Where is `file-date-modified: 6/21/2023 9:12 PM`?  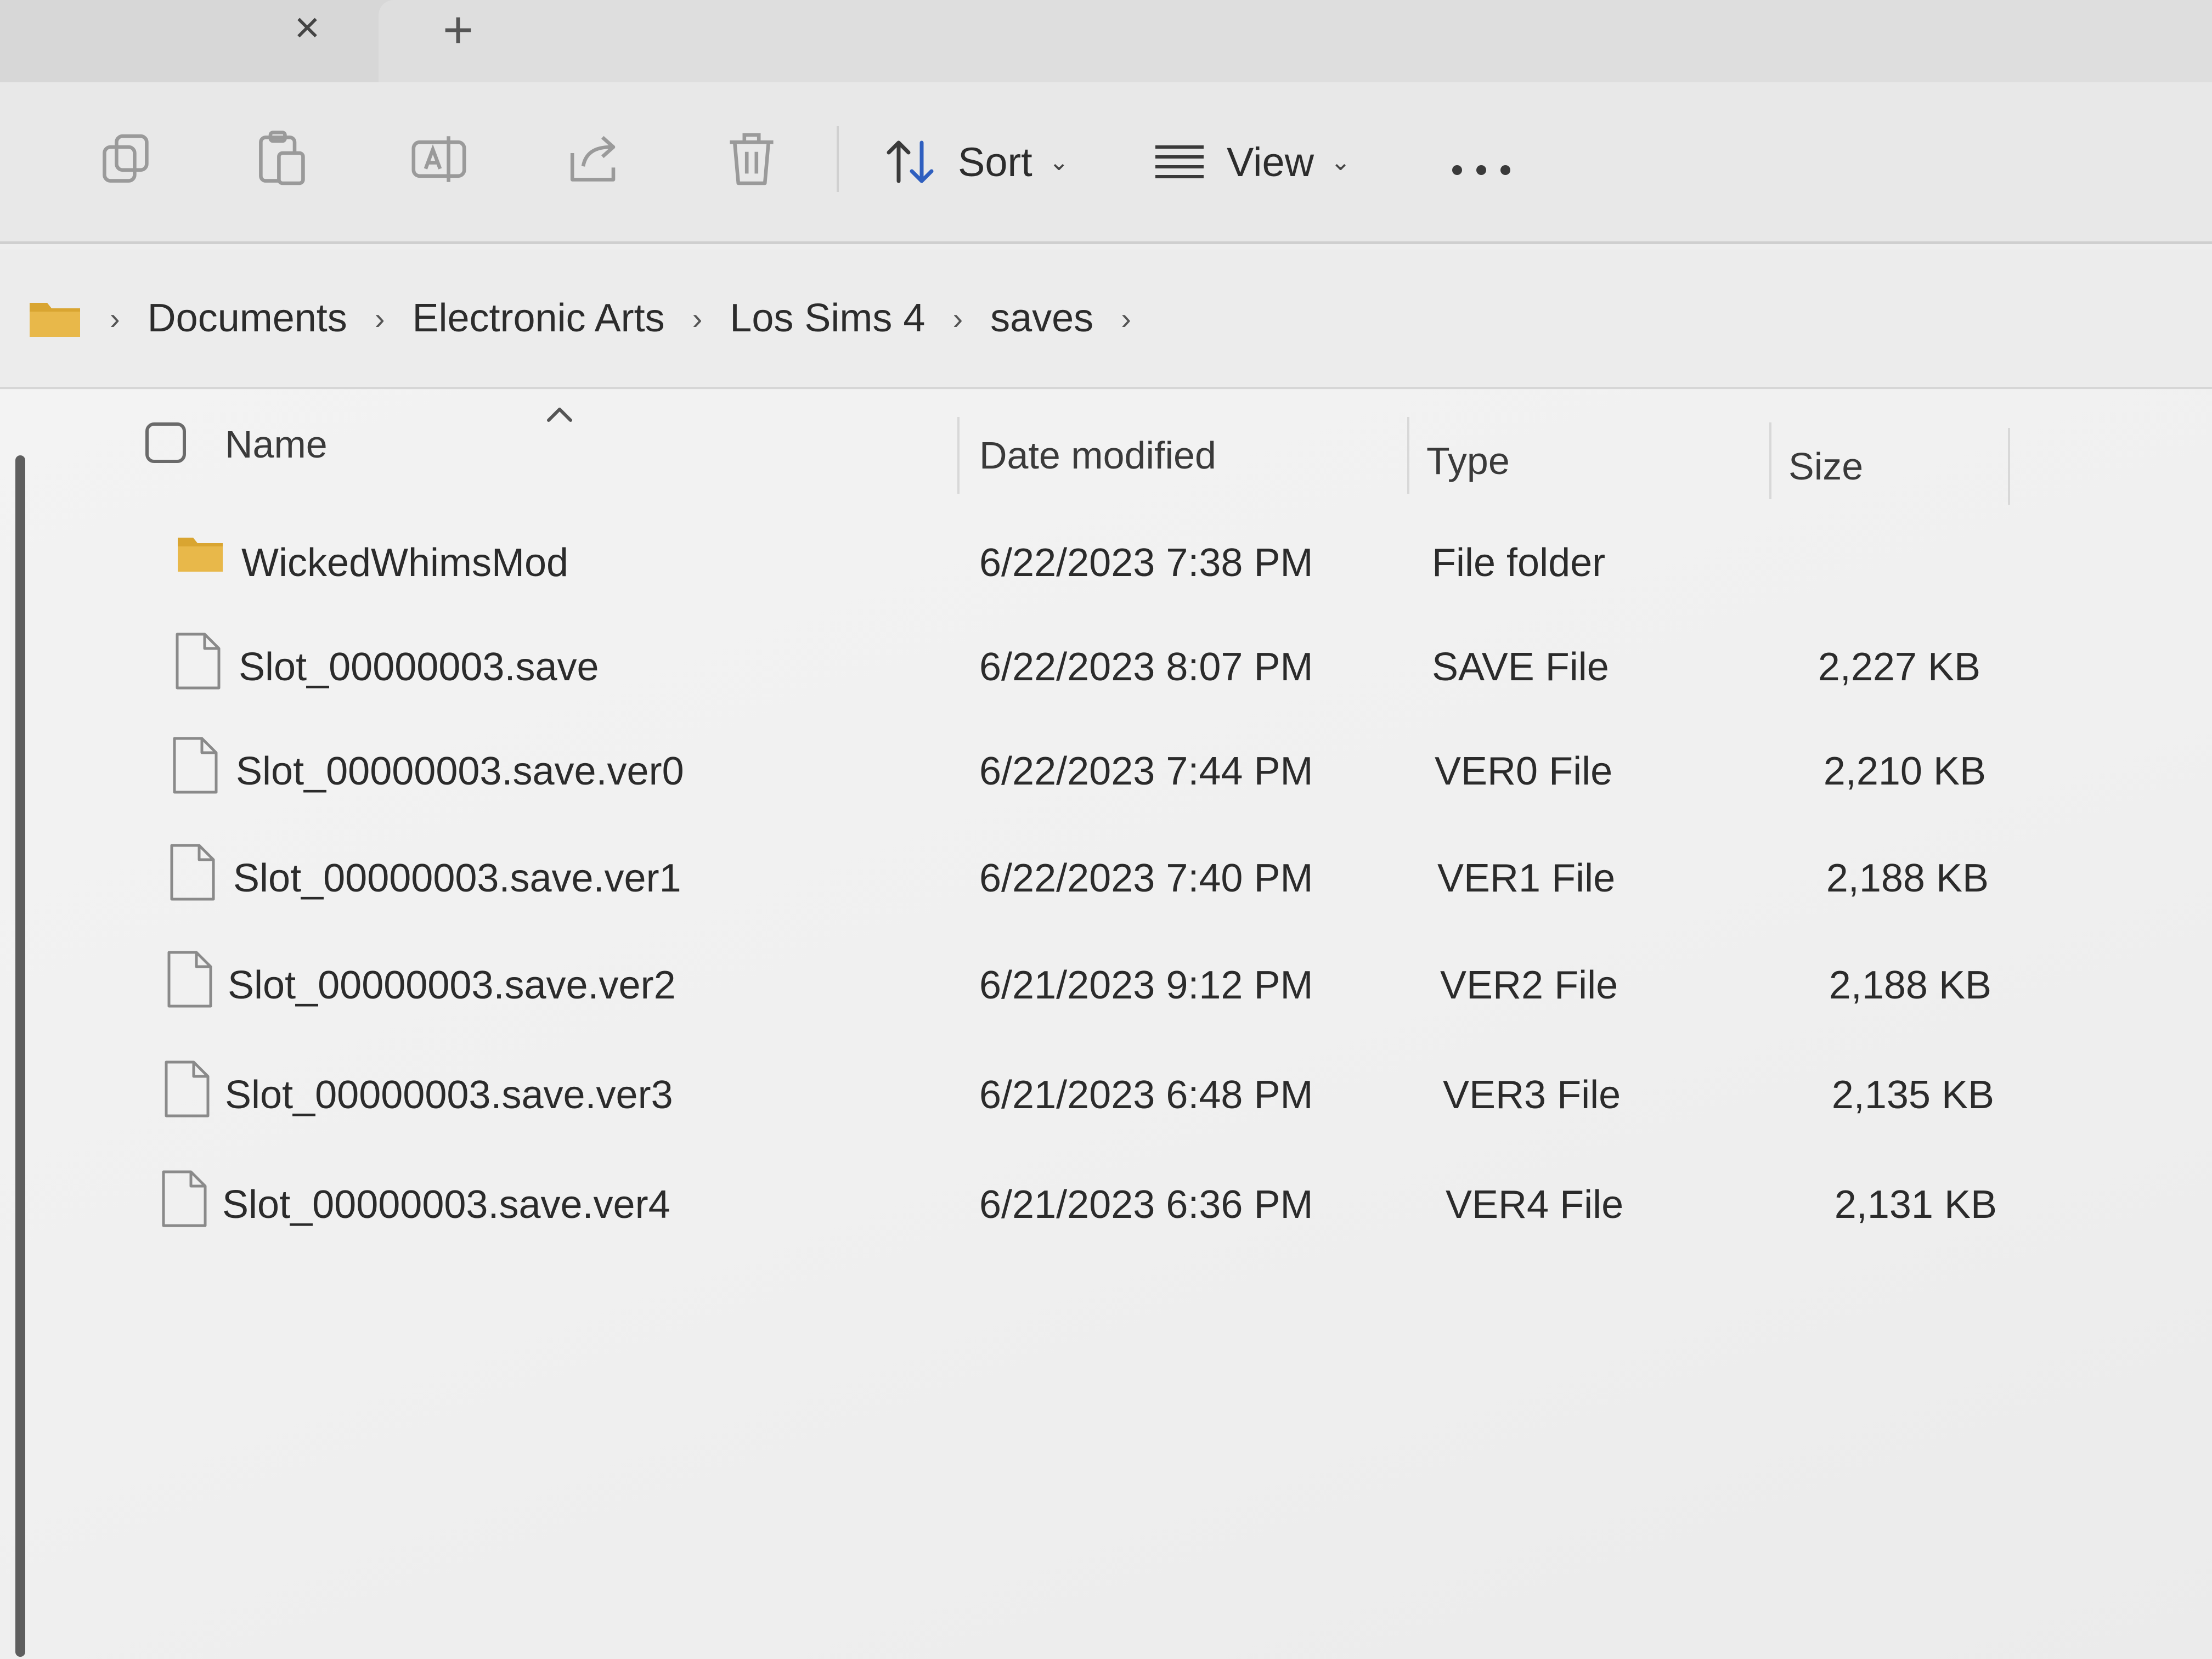
file-date-modified: 6/21/2023 9:12 PM is located at coordinates (1146, 985).